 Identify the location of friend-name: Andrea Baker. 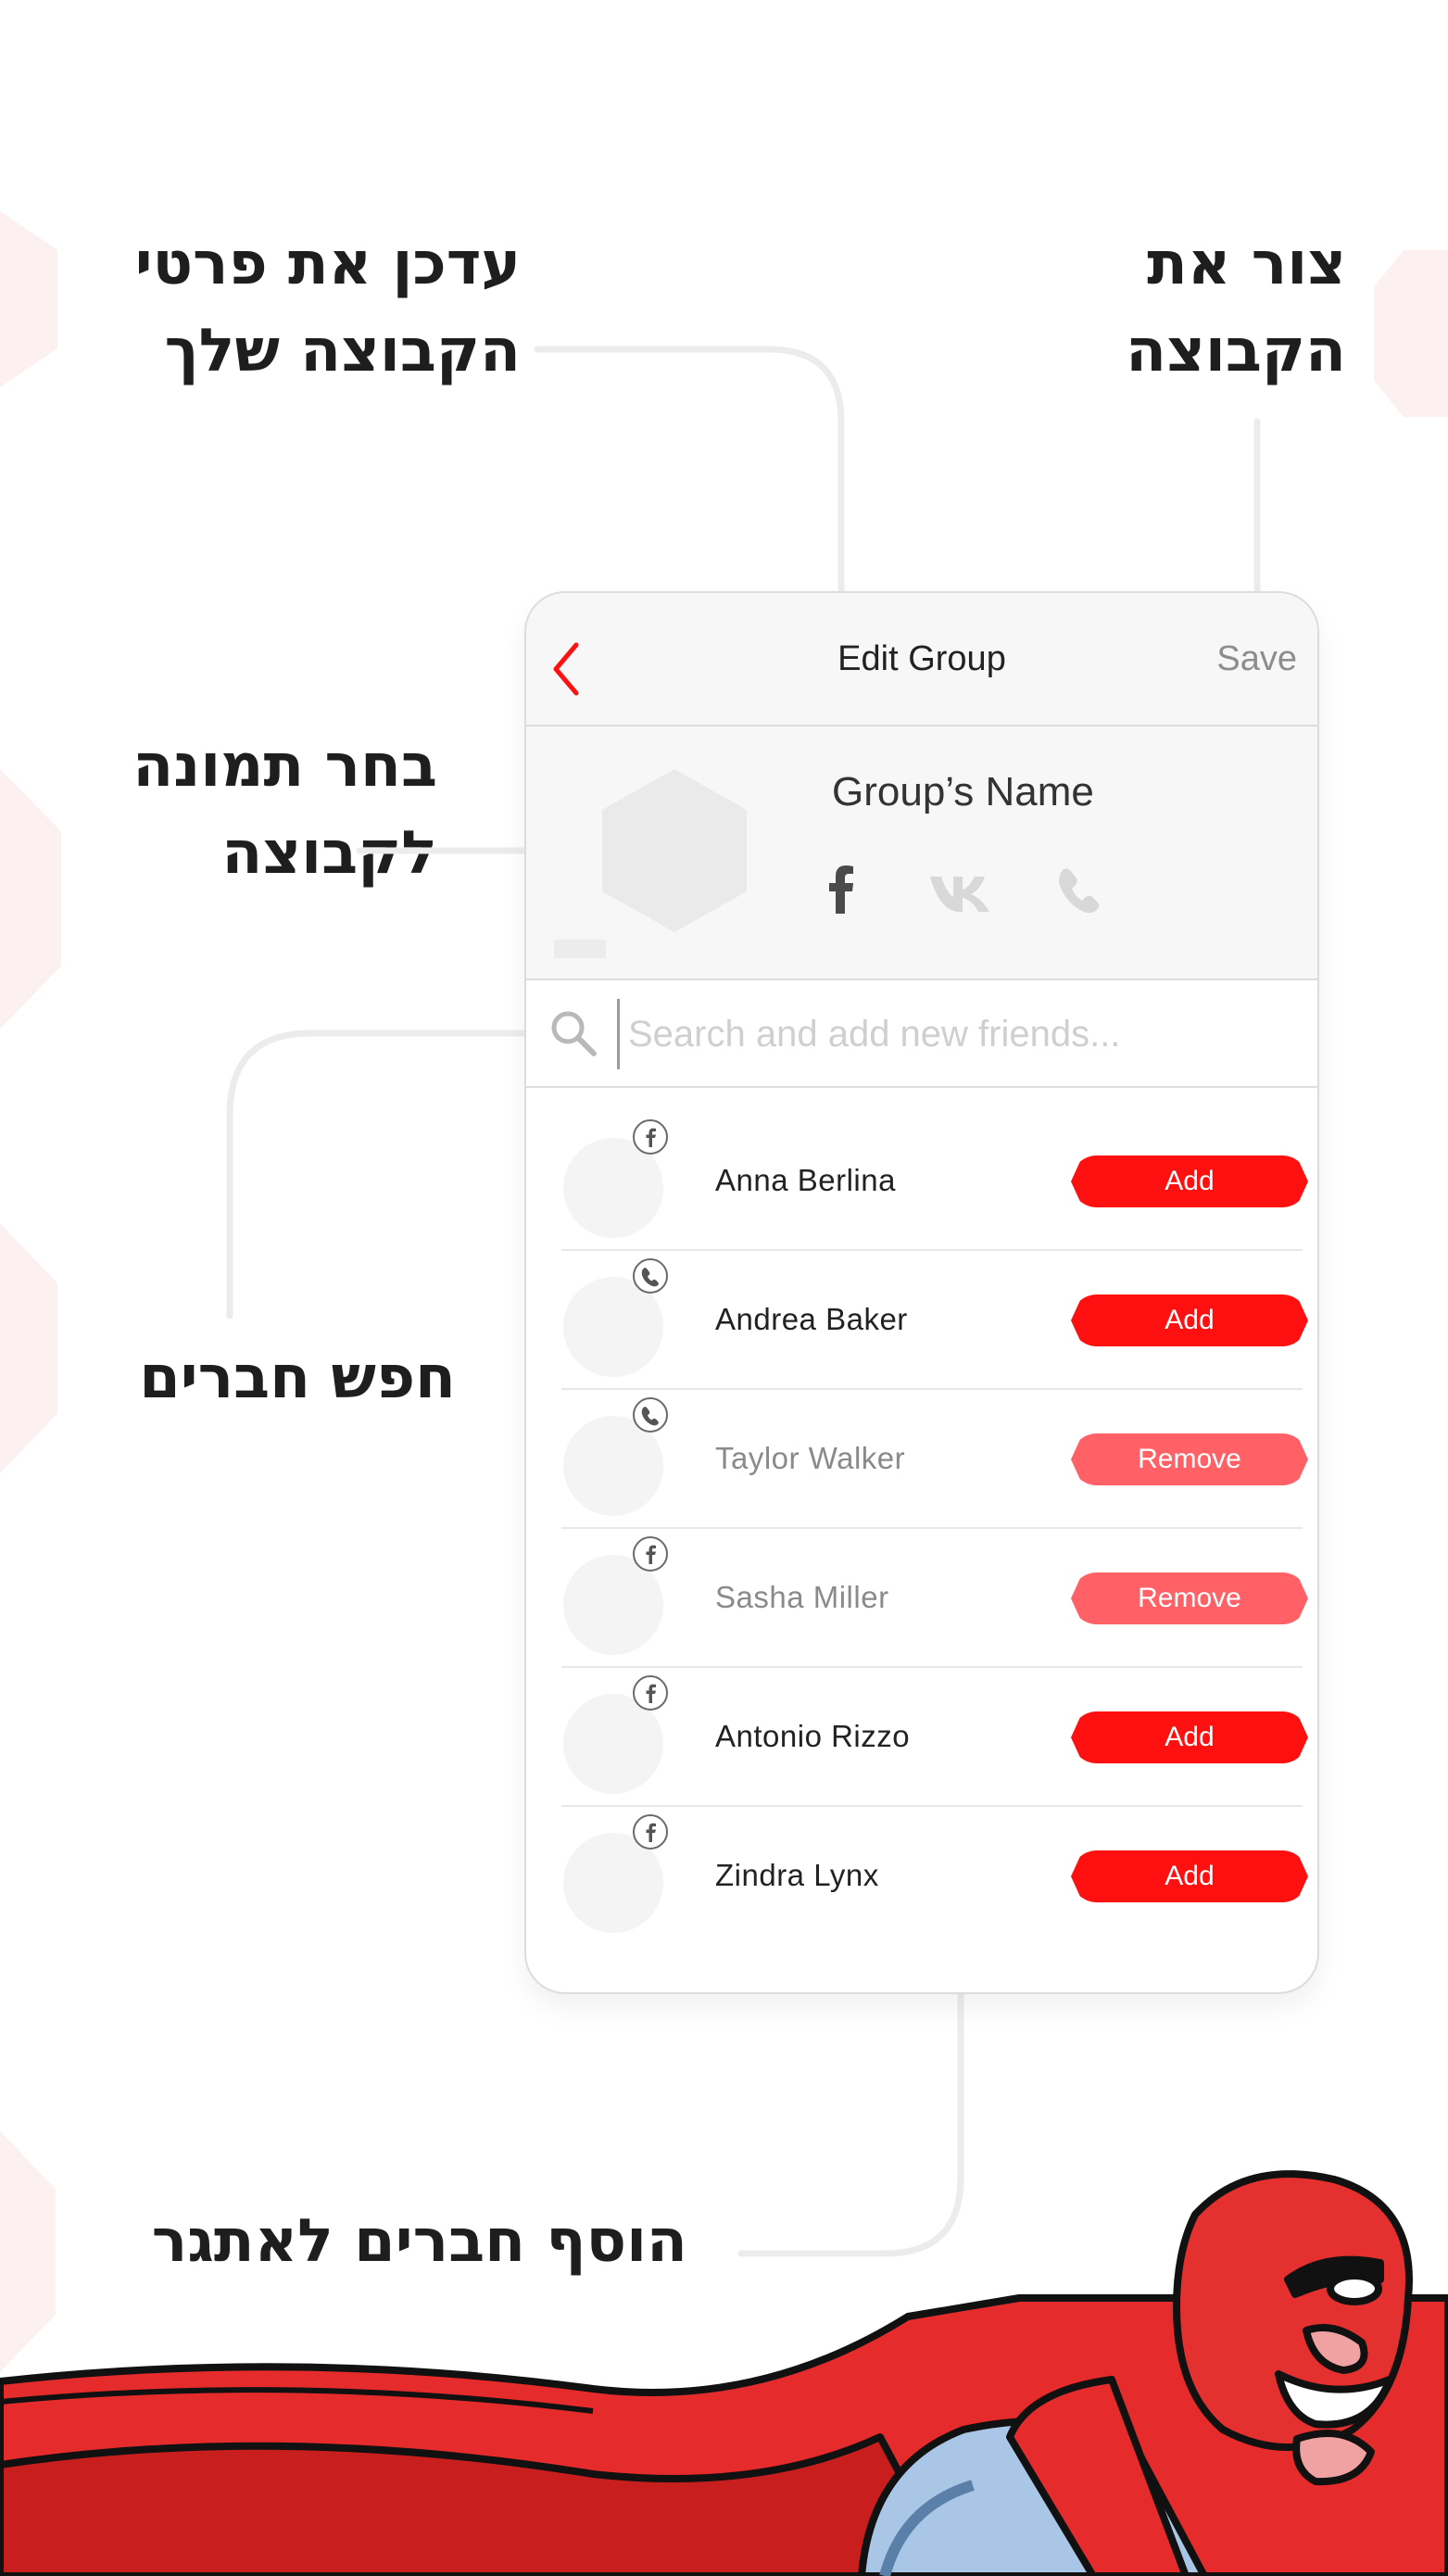
(811, 1319).